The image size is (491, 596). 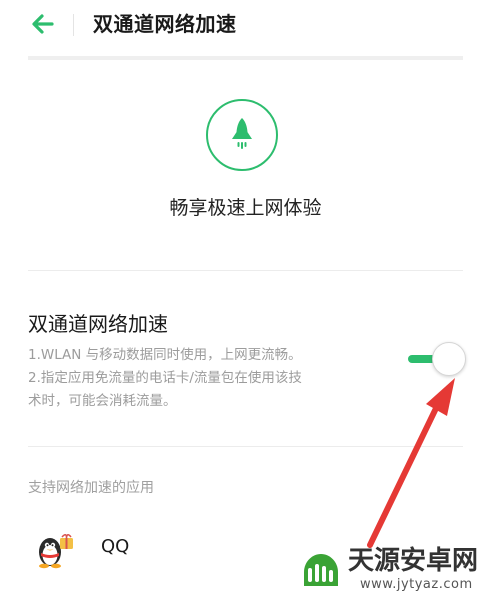 What do you see at coordinates (165, 378) in the screenshot?
I see `description-line: 2.指定应用免流量的电话卡/流量包在使用该技` at bounding box center [165, 378].